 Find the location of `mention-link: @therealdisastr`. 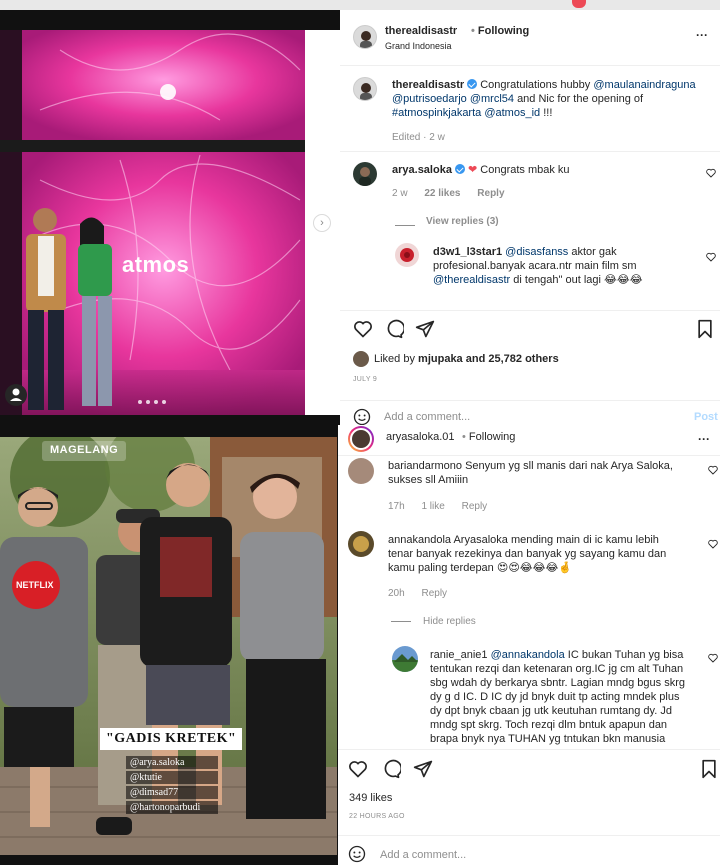

mention-link: @therealdisastr is located at coordinates (471, 280).